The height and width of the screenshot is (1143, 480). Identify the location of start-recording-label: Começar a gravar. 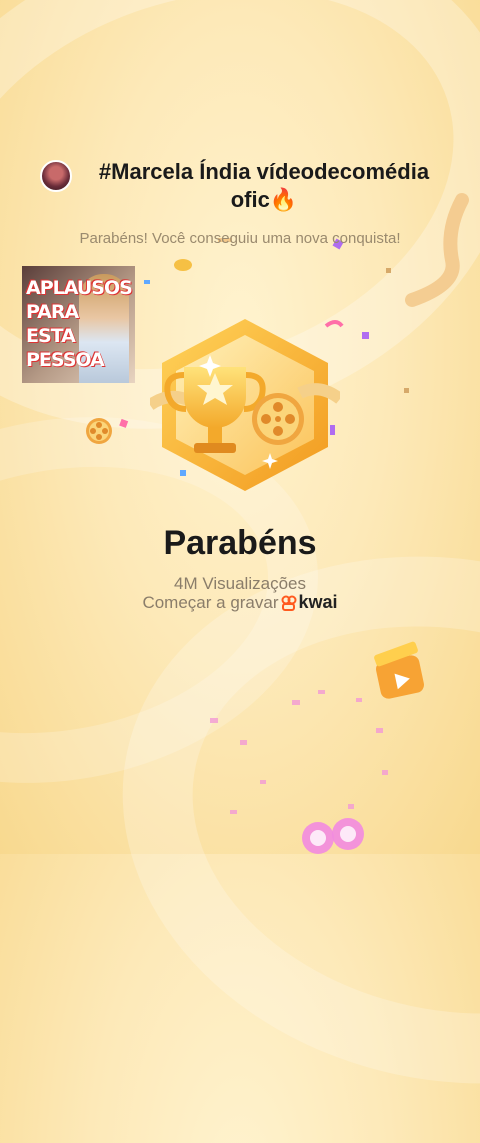
(210, 602).